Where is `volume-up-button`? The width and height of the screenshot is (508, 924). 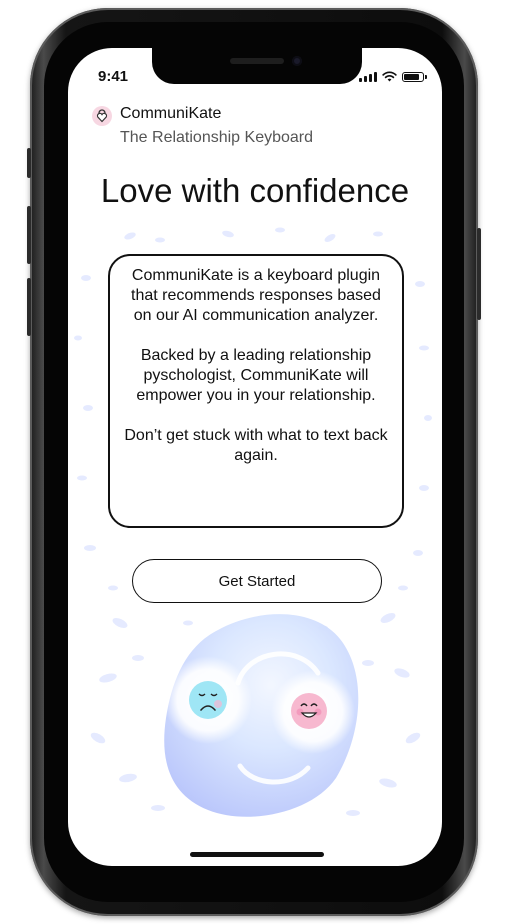
volume-up-button is located at coordinates (29, 235).